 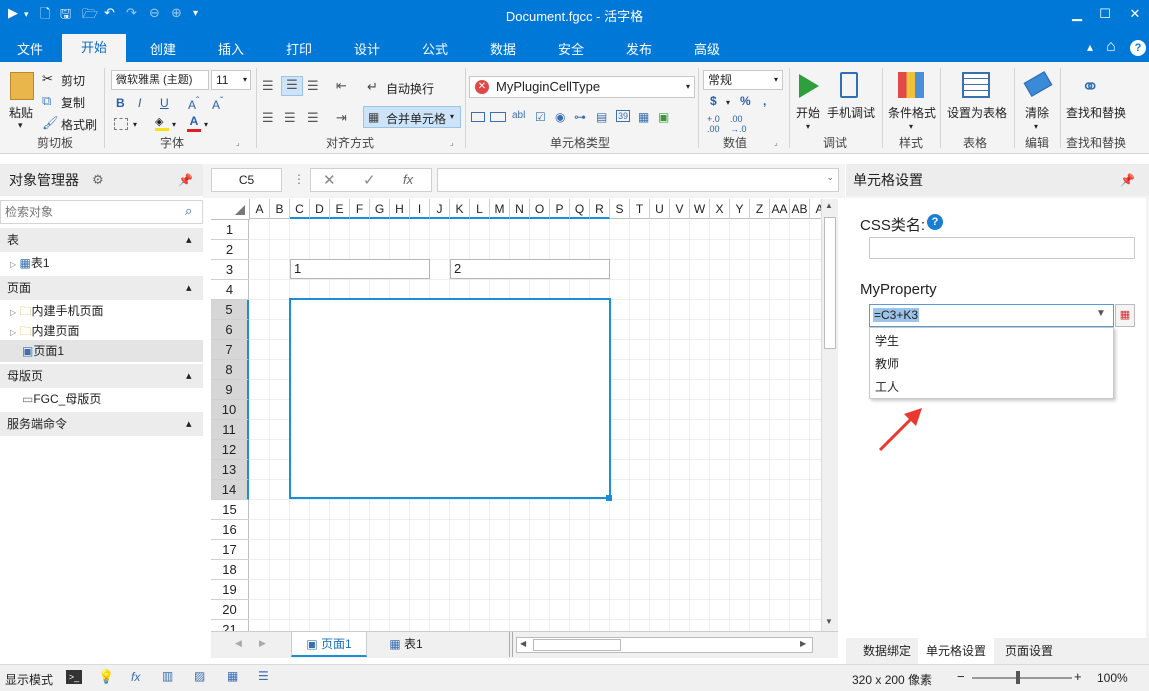 What do you see at coordinates (760, 209) in the screenshot?
I see `column-header: Z` at bounding box center [760, 209].